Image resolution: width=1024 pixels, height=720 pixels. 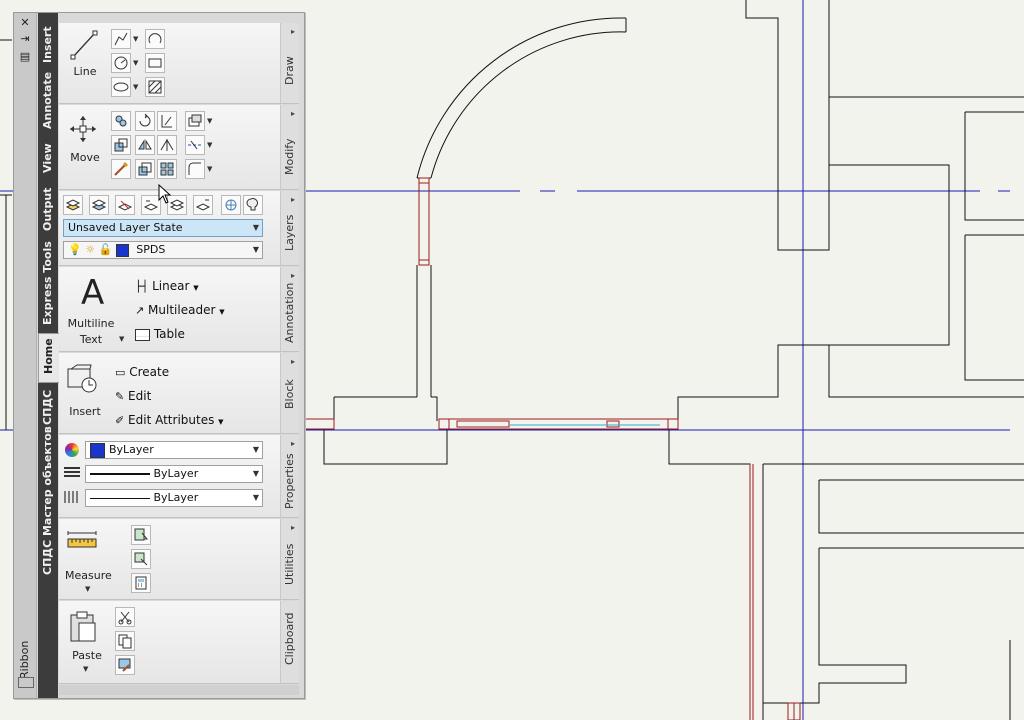 I want to click on lineweight-combo: ByLayer ▼, so click(x=174, y=474).